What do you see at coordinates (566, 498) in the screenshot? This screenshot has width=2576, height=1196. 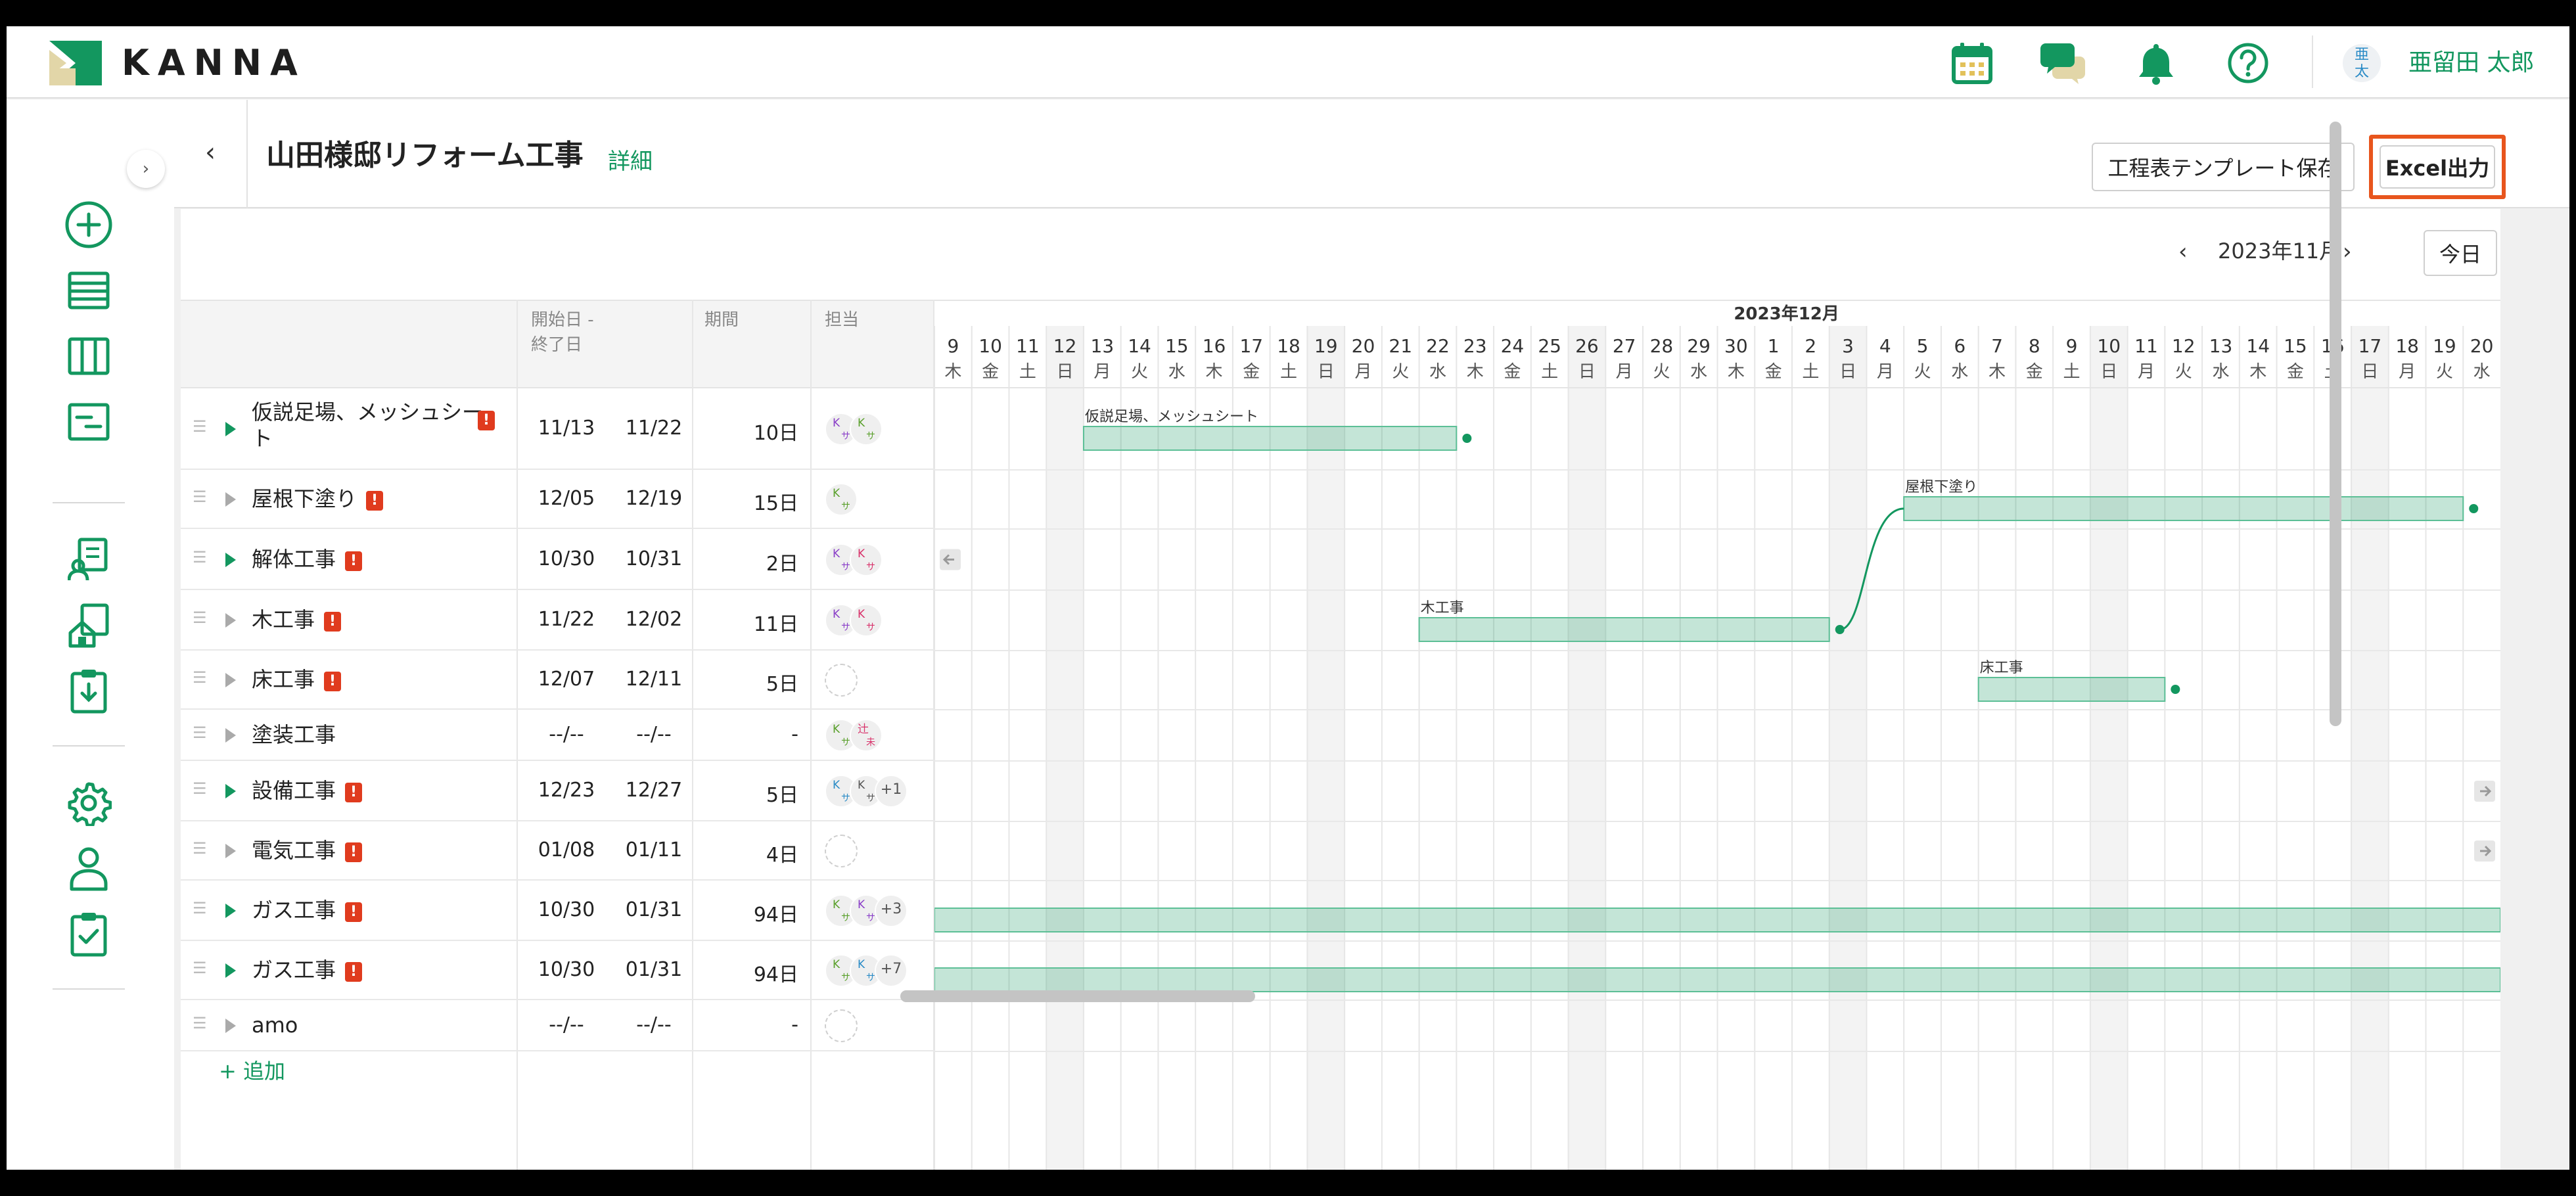 I see `task-start-date: 12/05` at bounding box center [566, 498].